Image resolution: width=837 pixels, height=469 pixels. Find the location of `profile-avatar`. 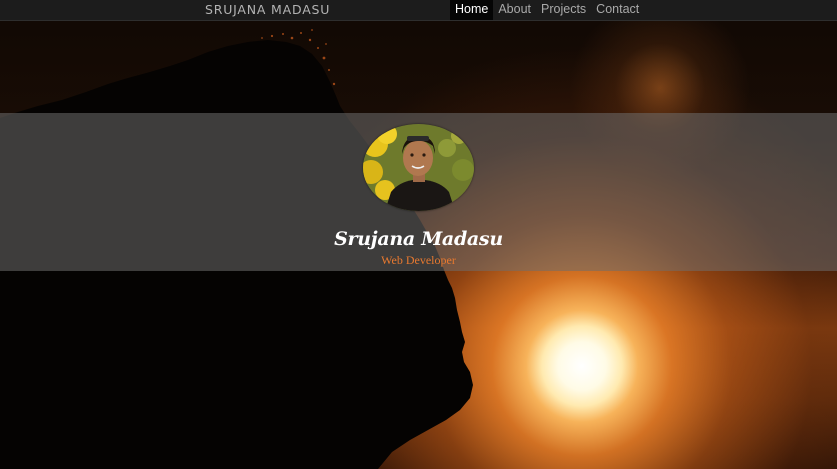

profile-avatar is located at coordinates (418, 167).